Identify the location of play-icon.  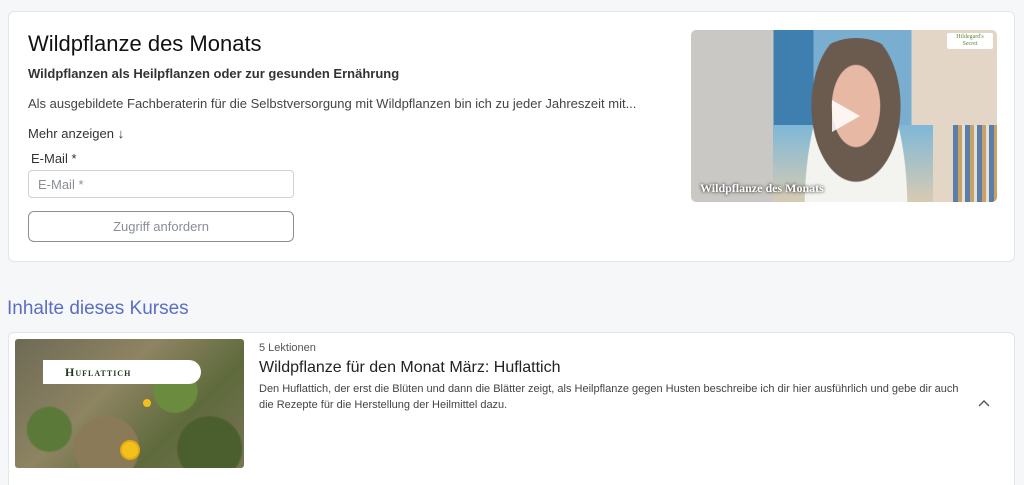
(844, 116).